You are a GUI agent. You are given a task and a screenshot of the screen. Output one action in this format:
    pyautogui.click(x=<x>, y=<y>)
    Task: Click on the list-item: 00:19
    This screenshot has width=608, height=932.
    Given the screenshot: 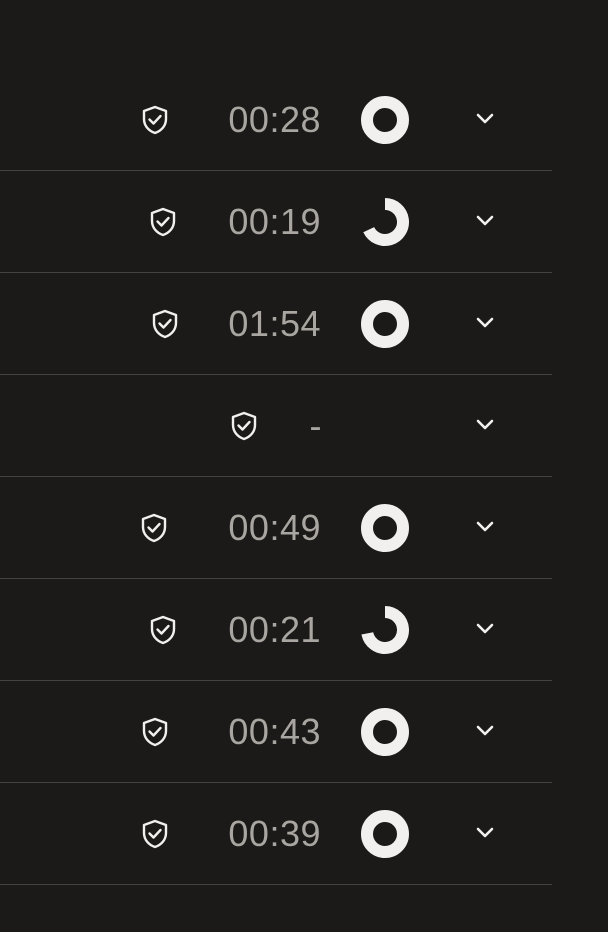 What is the action you would take?
    pyautogui.click(x=276, y=222)
    